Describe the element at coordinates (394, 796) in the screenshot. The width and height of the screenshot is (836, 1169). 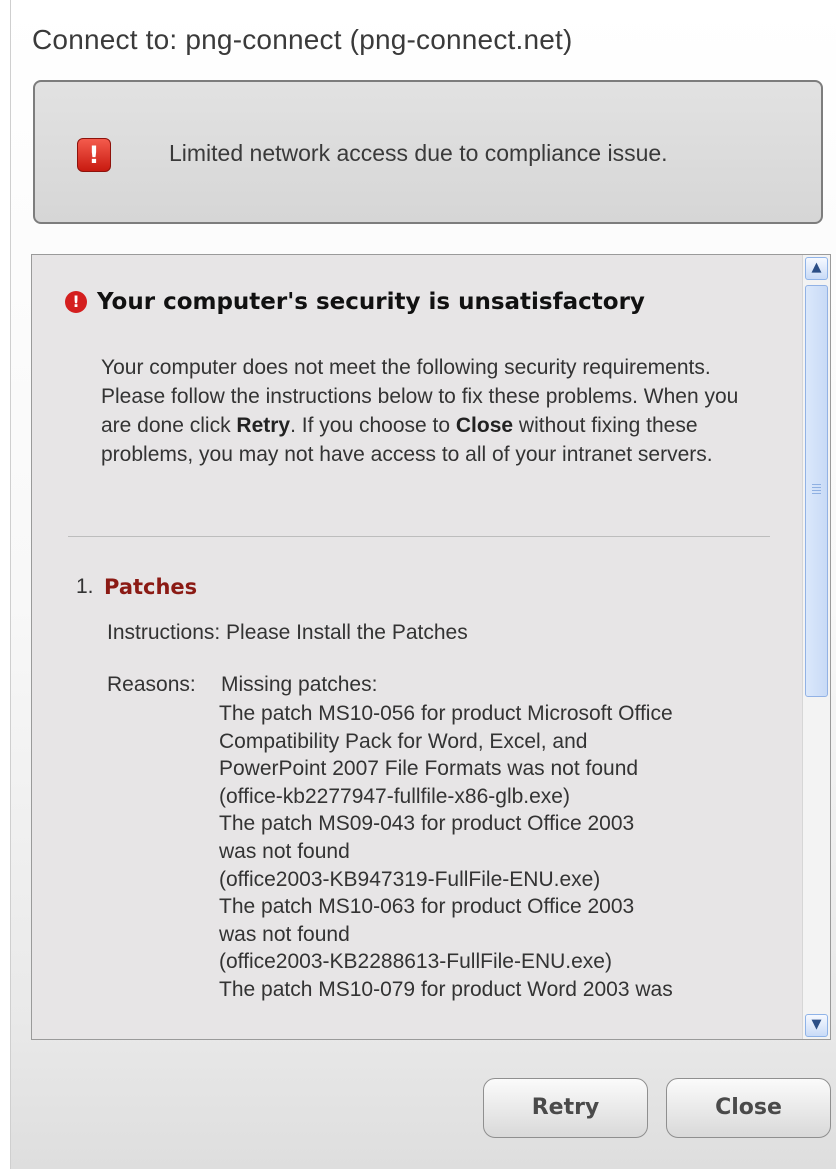
I see `reason-line: (office-kb2277947-fullfile-x86-glb.exe)` at that location.